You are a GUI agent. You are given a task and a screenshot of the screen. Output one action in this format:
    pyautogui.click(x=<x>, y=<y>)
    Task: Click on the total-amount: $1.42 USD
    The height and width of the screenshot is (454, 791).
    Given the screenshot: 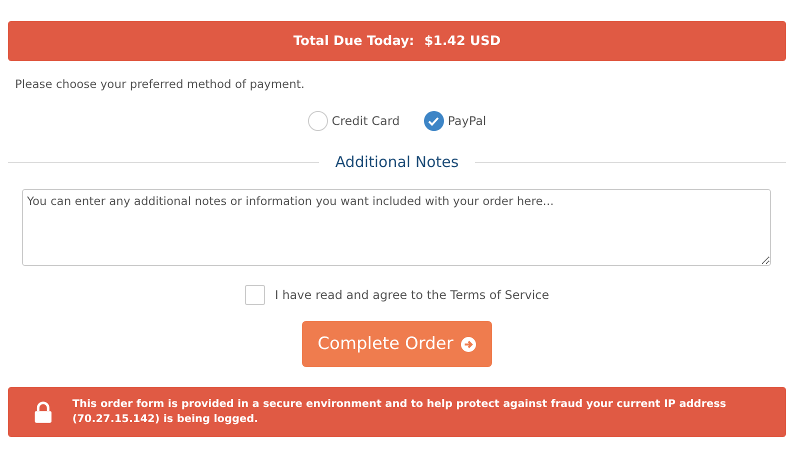 What is the action you would take?
    pyautogui.click(x=462, y=41)
    